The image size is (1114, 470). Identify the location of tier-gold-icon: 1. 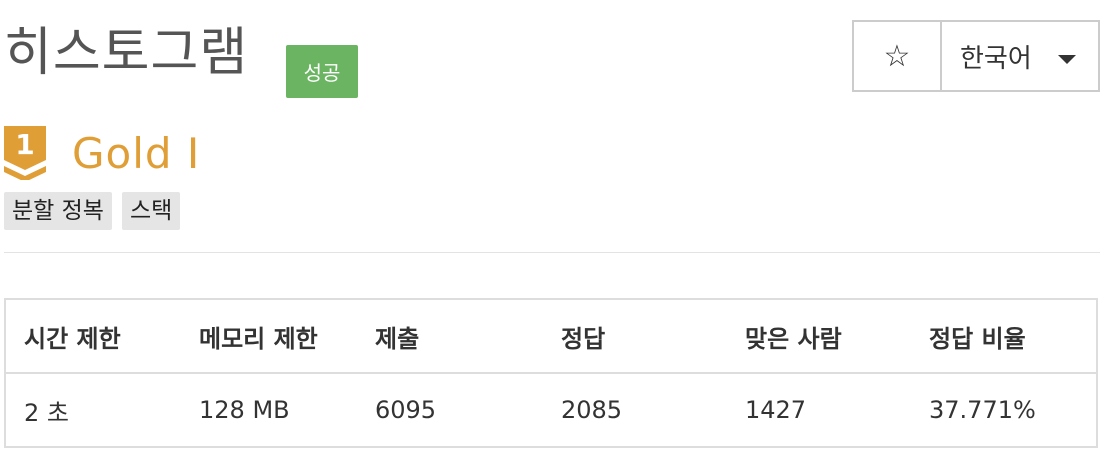
(25, 153).